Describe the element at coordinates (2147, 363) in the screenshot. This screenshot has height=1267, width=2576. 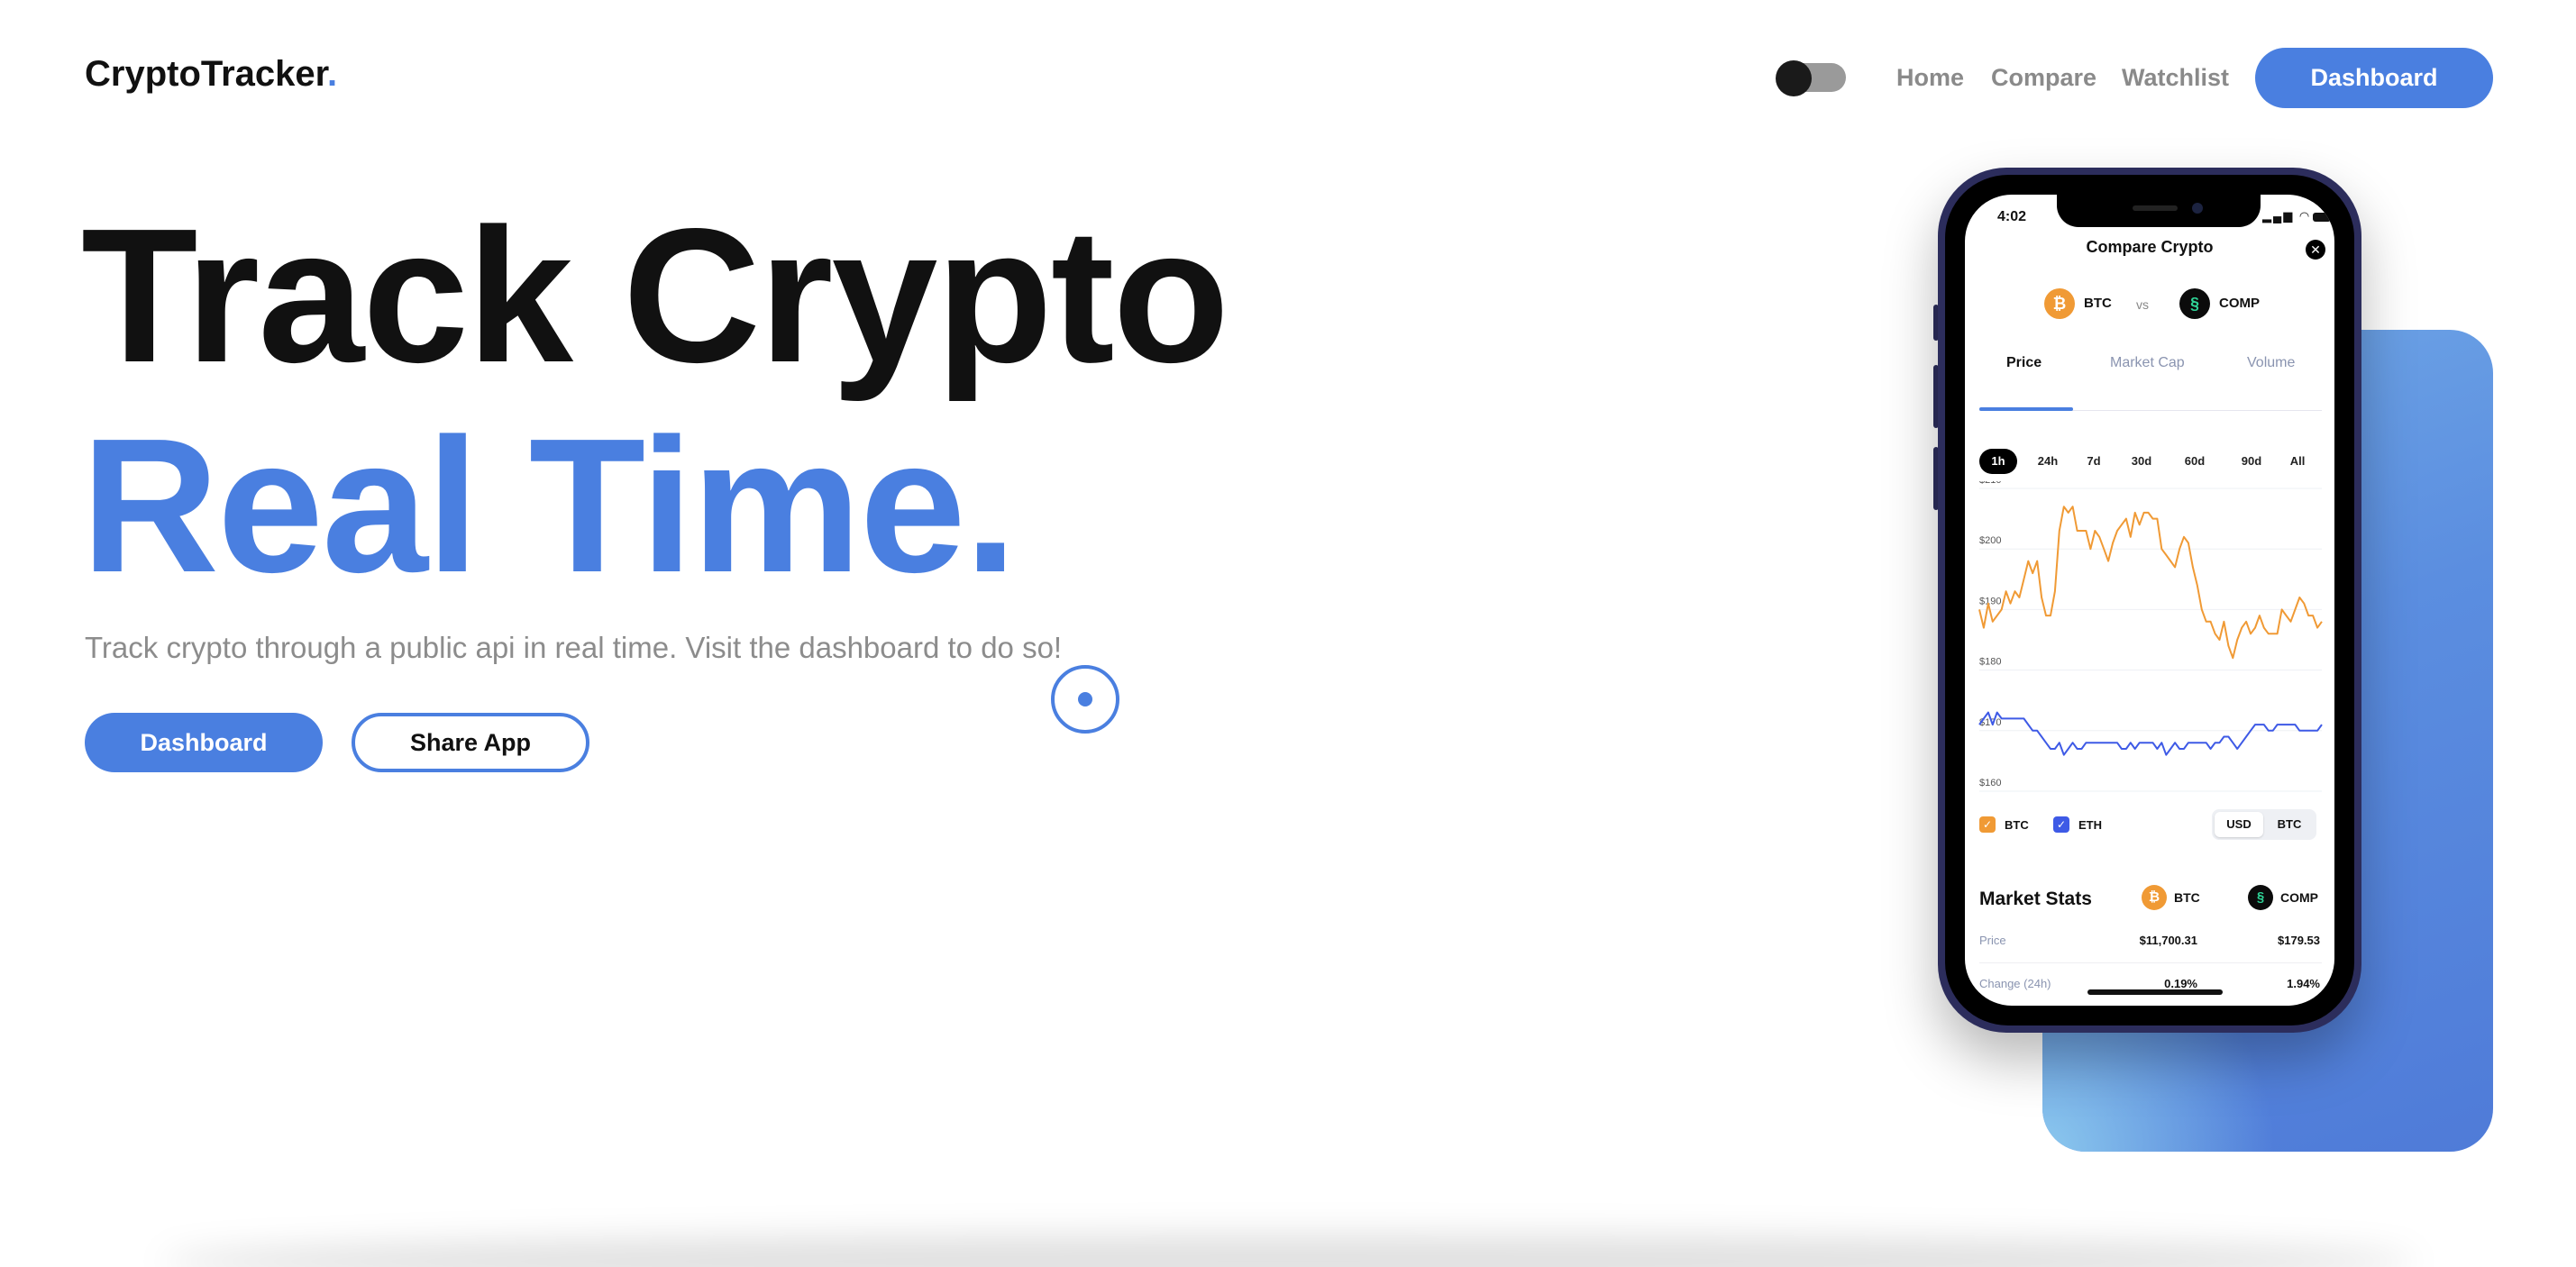
I see `tab-market-cap: Market Cap` at that location.